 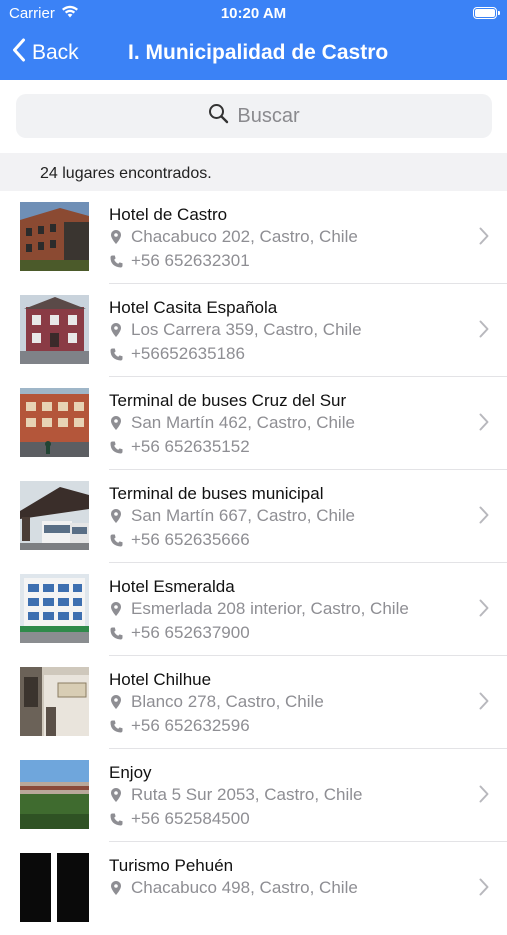 I want to click on place-address-row: Chacabuco 498, Castro, Chile, so click(x=233, y=888).